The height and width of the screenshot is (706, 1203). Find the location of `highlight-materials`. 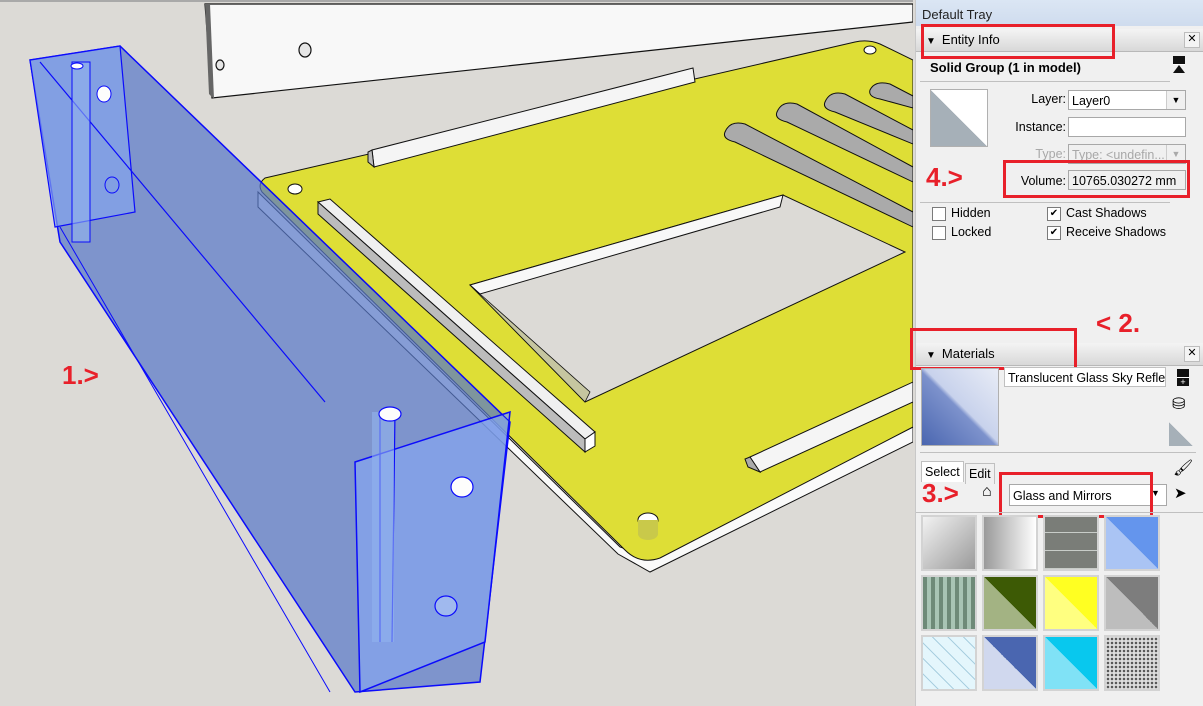

highlight-materials is located at coordinates (993, 349).